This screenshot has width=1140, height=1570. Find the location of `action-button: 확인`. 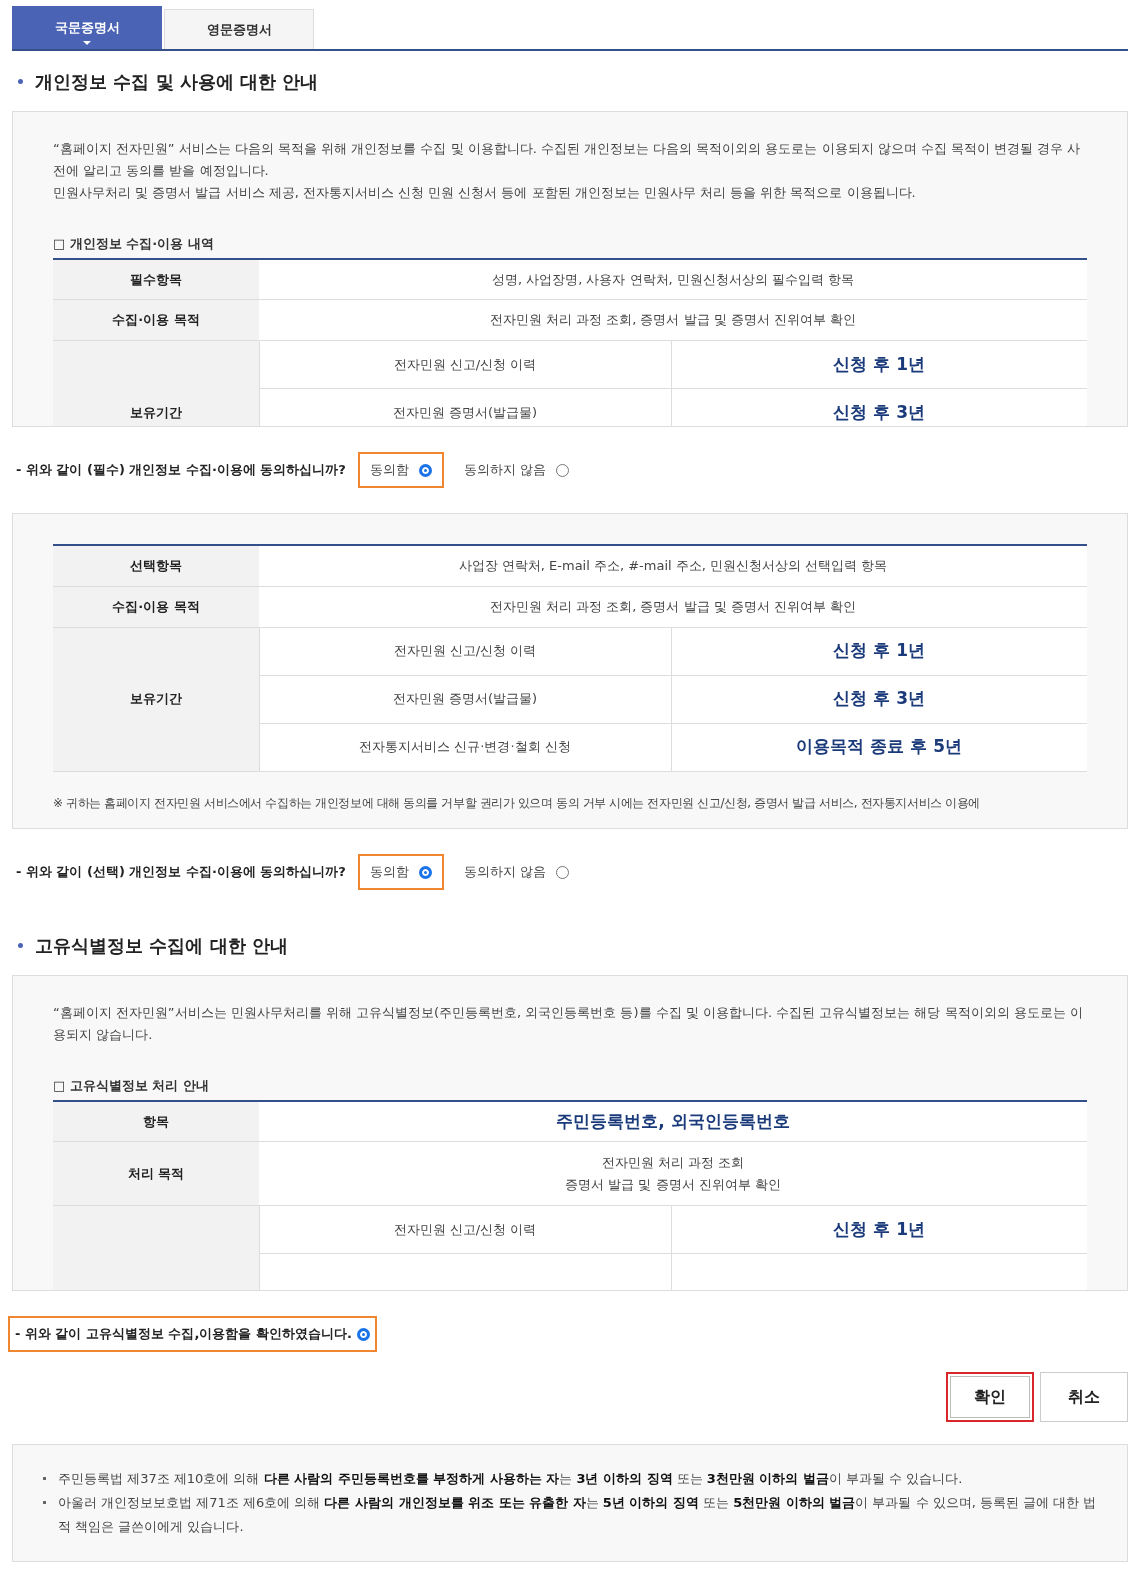

action-button: 확인 is located at coordinates (990, 1397).